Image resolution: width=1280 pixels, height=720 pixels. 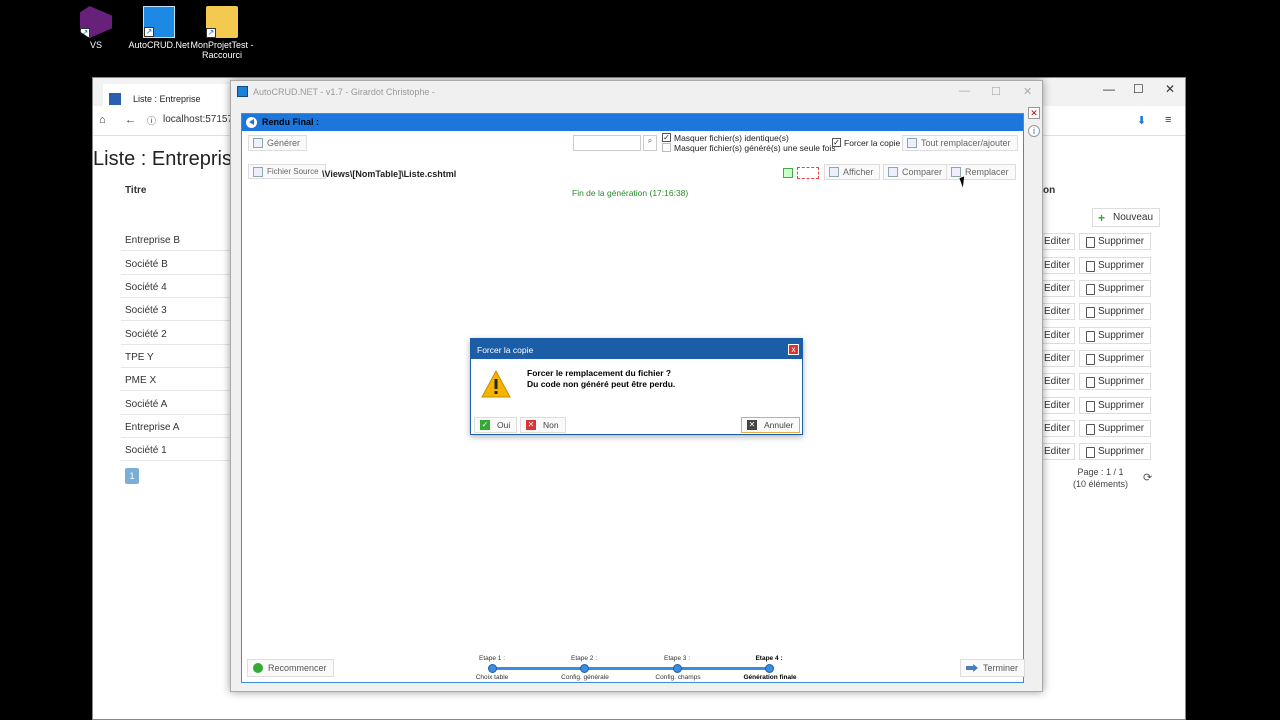 I want to click on oui-button: ✓ Oui, so click(x=496, y=425).